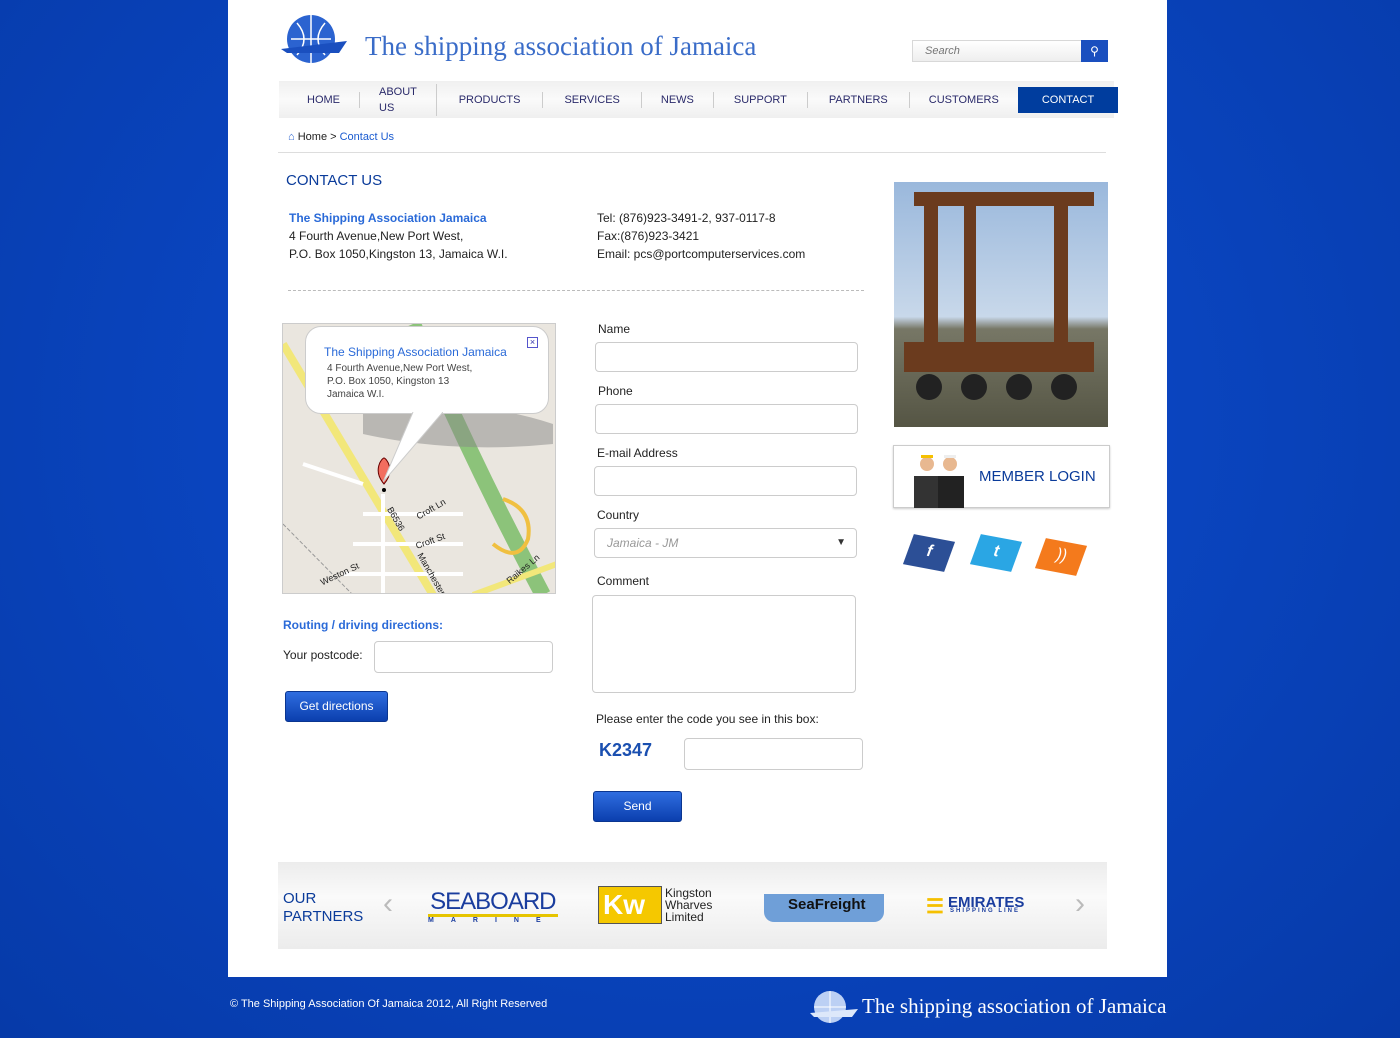  What do you see at coordinates (725, 543) in the screenshot?
I see `country-select: Jamaica - JM ▼` at bounding box center [725, 543].